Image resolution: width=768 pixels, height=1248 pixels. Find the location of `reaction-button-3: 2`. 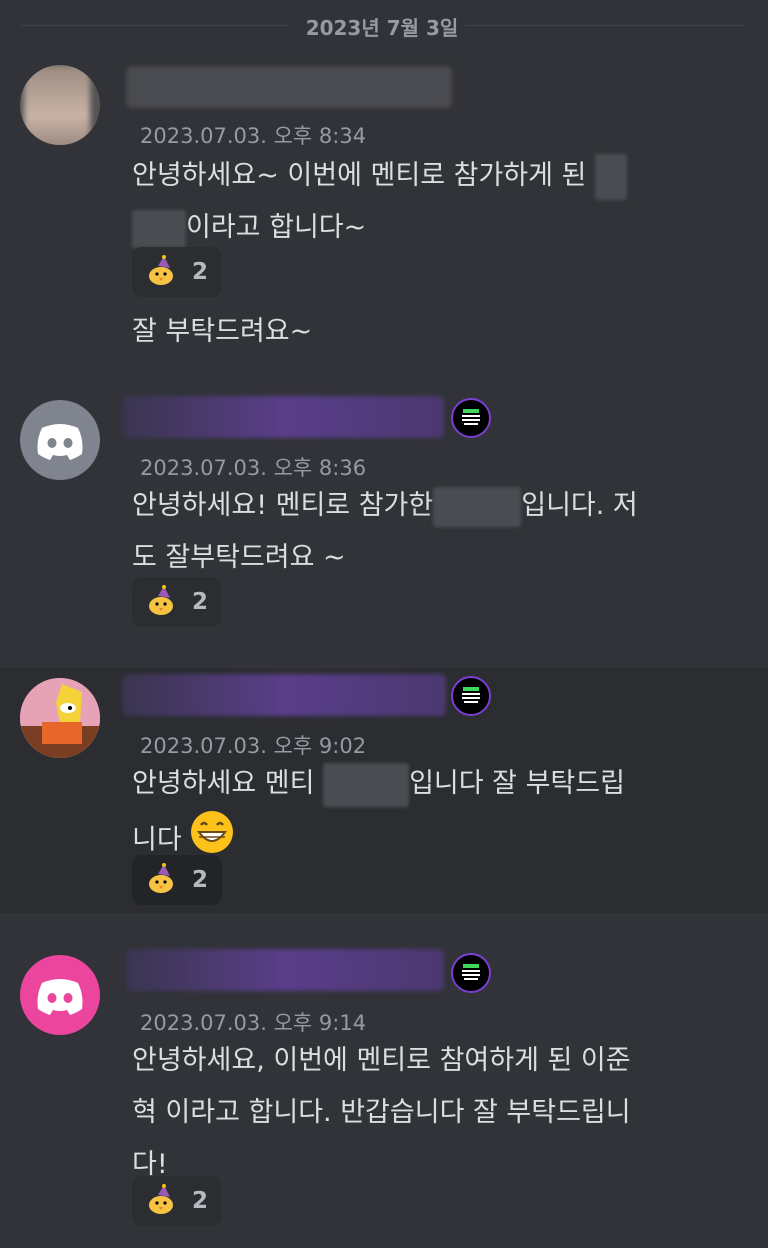

reaction-button-3: 2 is located at coordinates (177, 880).